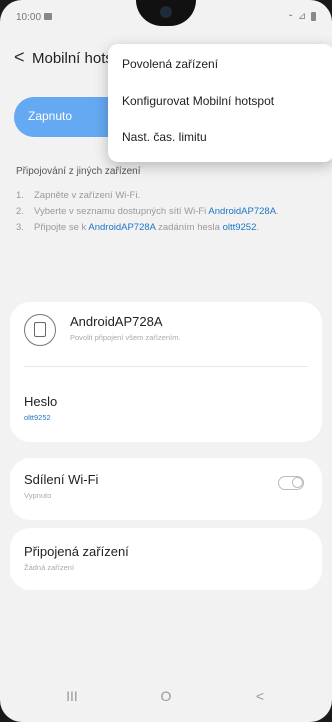  I want to click on connected-devices-label: Připojená zařízení, so click(76, 551).